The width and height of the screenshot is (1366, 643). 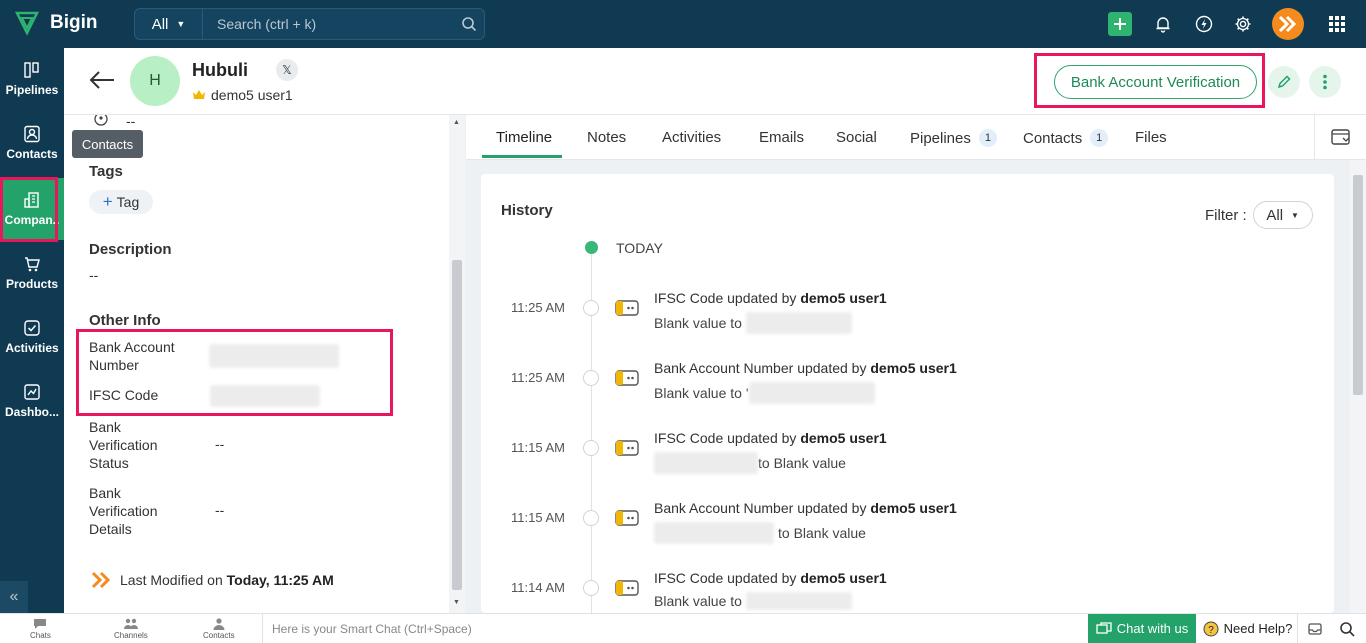 I want to click on count-badge: 1, so click(x=1099, y=138).